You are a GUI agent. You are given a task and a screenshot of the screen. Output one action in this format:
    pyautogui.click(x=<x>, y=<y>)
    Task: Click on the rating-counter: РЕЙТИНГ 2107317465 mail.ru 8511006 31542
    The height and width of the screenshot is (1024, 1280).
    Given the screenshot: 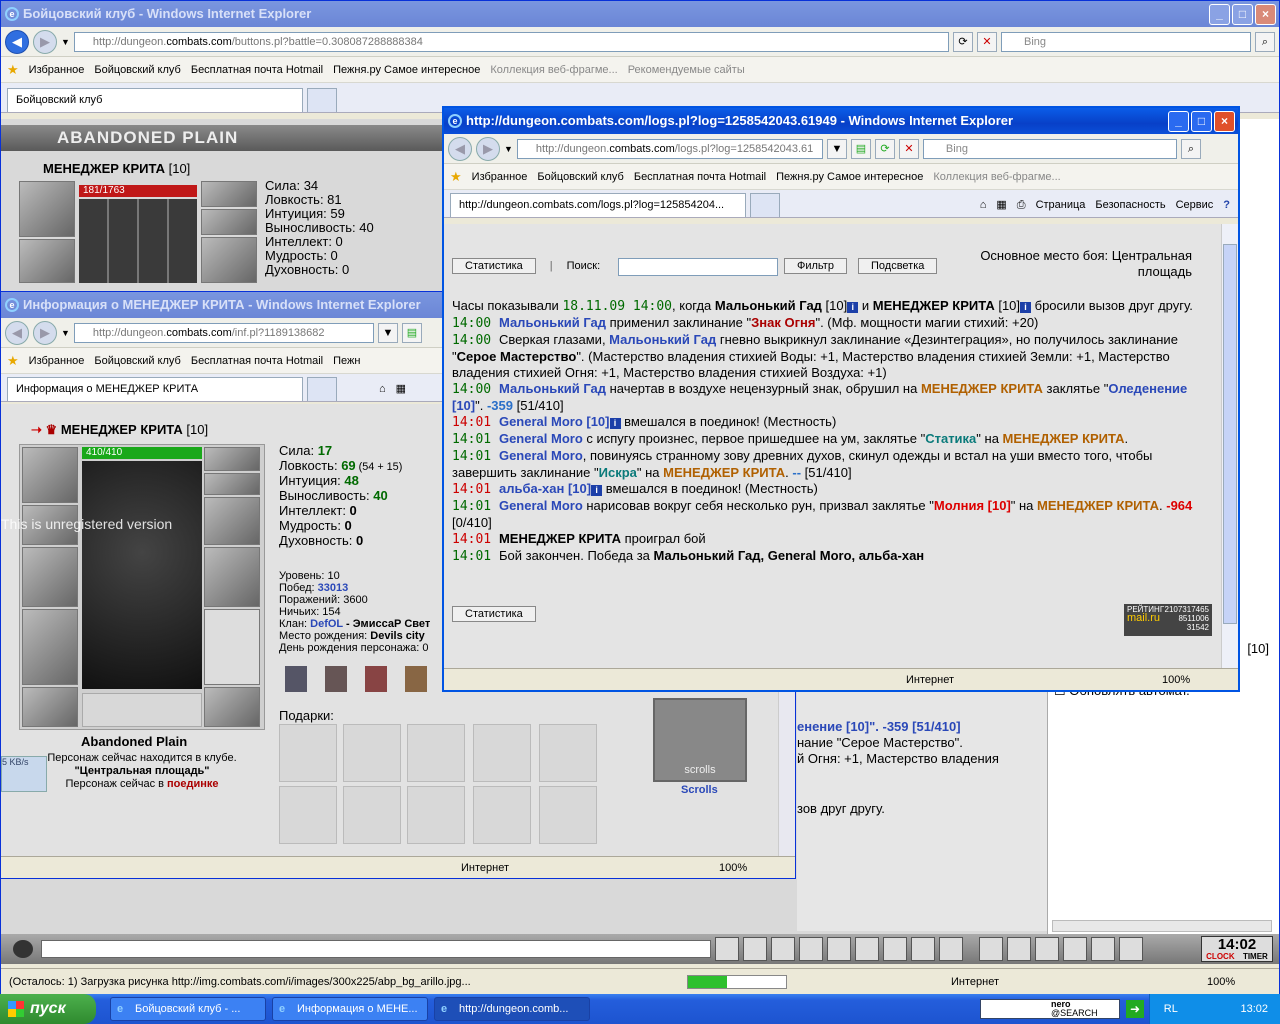 What is the action you would take?
    pyautogui.click(x=1168, y=620)
    